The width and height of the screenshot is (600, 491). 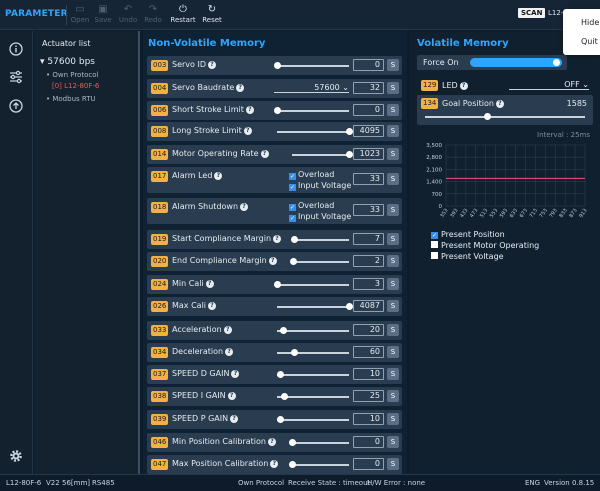 What do you see at coordinates (485, 235) in the screenshot?
I see `legend-present-position: ✓ Present Position` at bounding box center [485, 235].